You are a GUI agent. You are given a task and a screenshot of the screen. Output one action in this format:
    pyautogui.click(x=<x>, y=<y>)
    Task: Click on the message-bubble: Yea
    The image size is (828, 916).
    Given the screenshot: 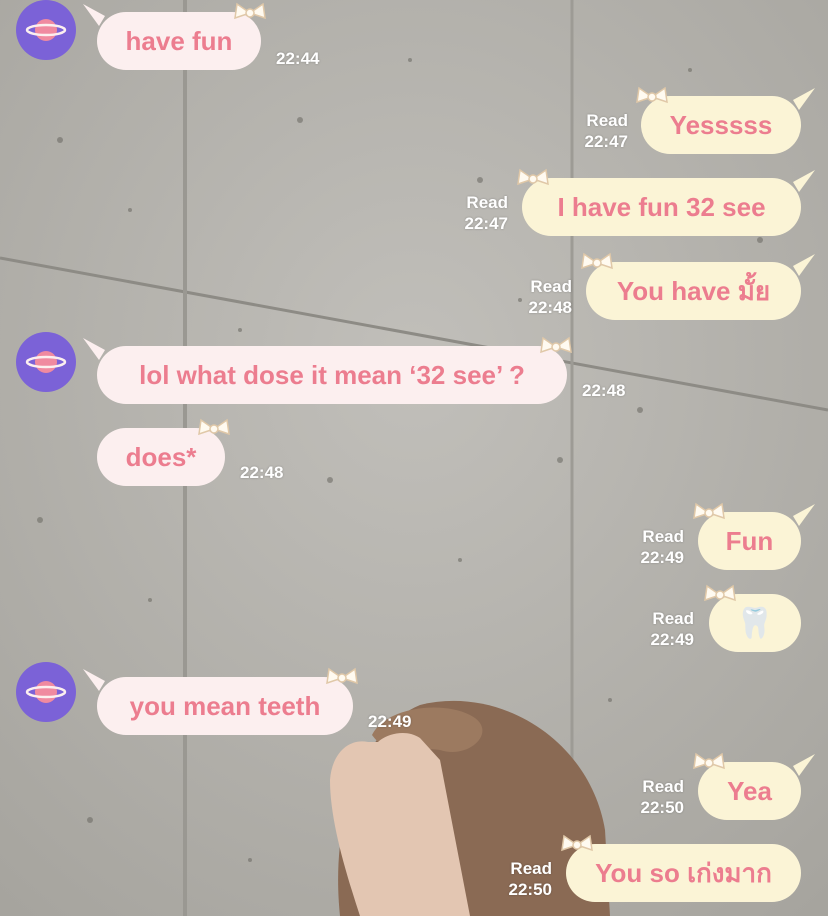 What is the action you would take?
    pyautogui.click(x=754, y=786)
    